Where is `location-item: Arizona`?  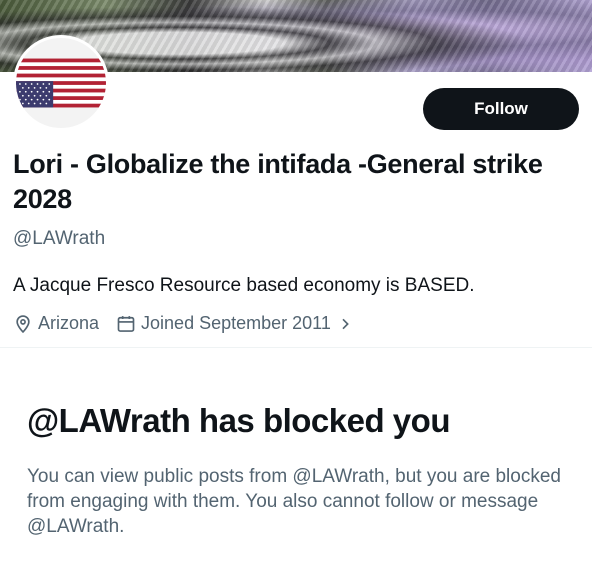 location-item: Arizona is located at coordinates (56, 323).